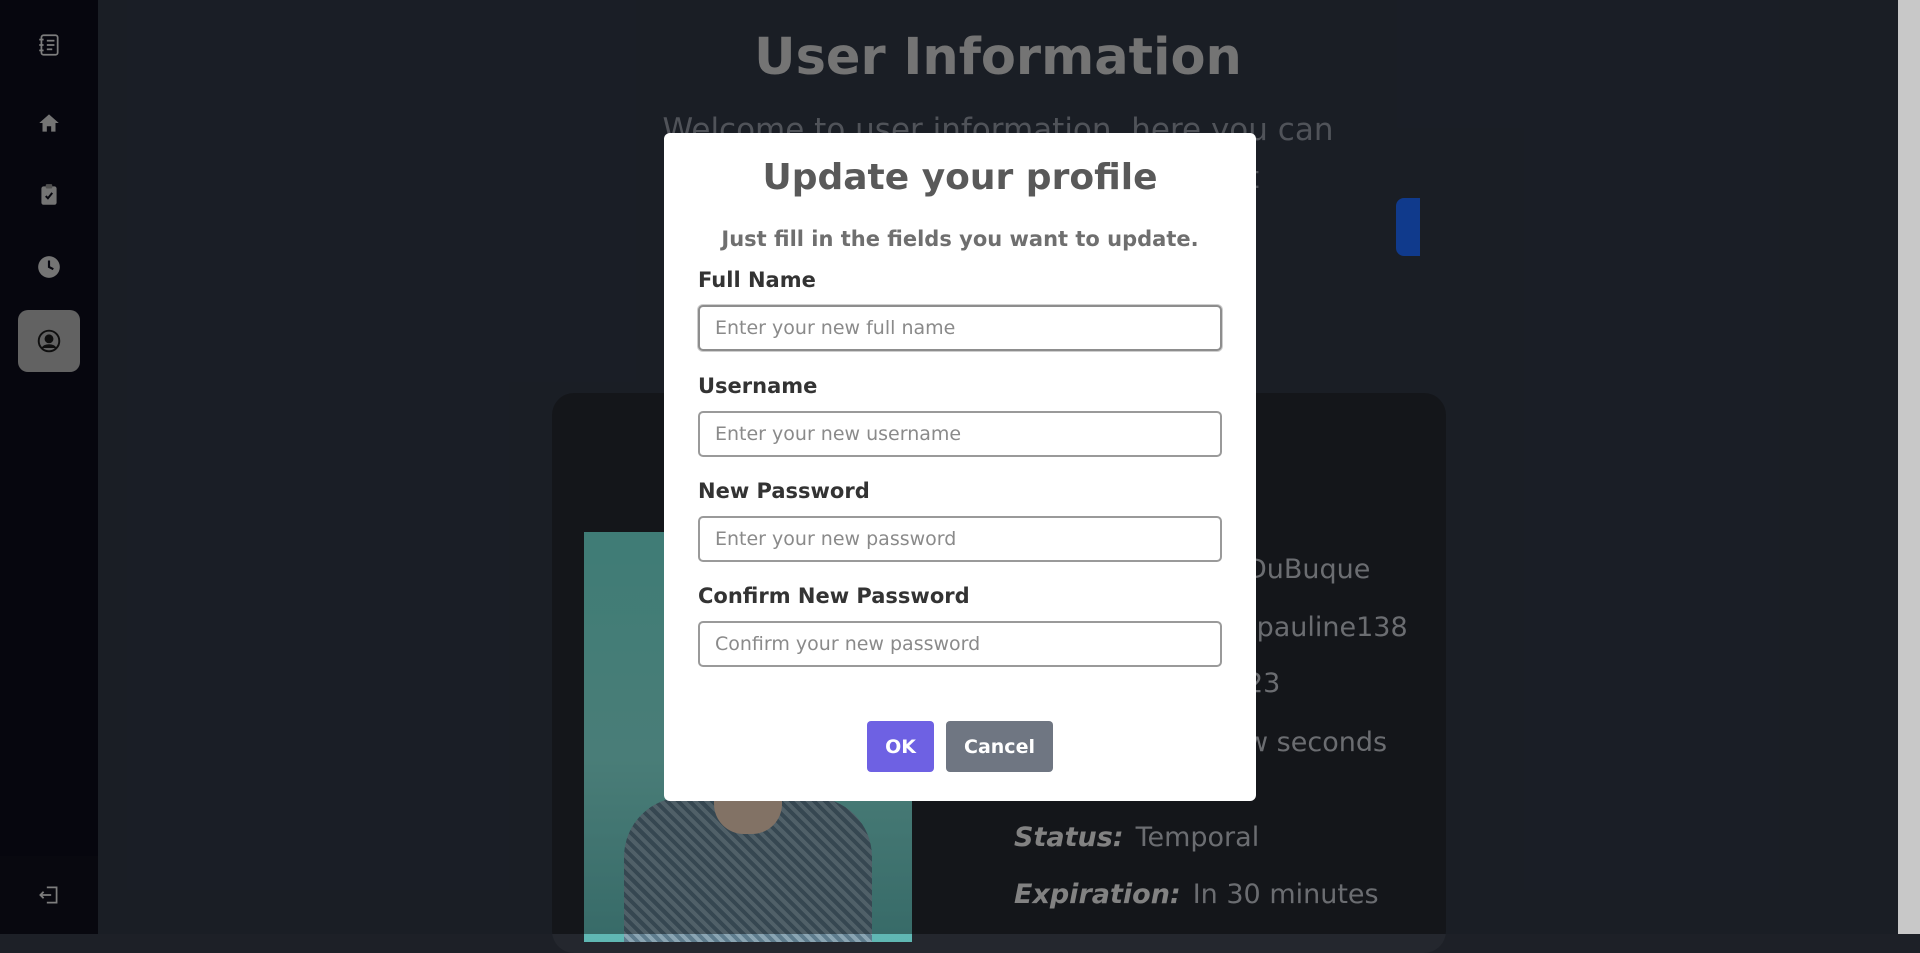 The image size is (1920, 953). I want to click on username-input, so click(960, 434).